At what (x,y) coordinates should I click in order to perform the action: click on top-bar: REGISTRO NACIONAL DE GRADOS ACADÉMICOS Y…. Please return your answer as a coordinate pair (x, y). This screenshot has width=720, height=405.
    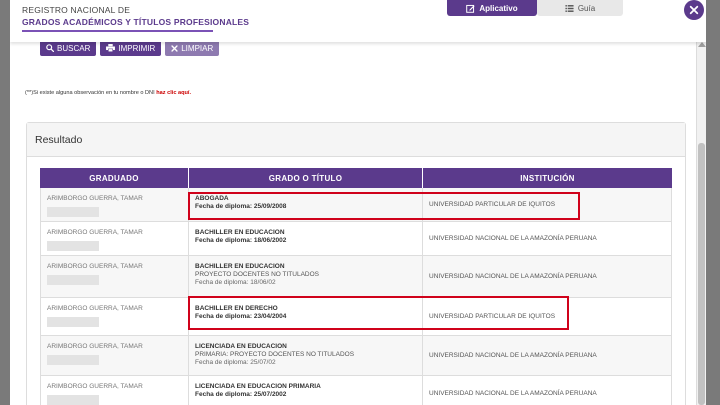
    Looking at the image, I should click on (358, 21).